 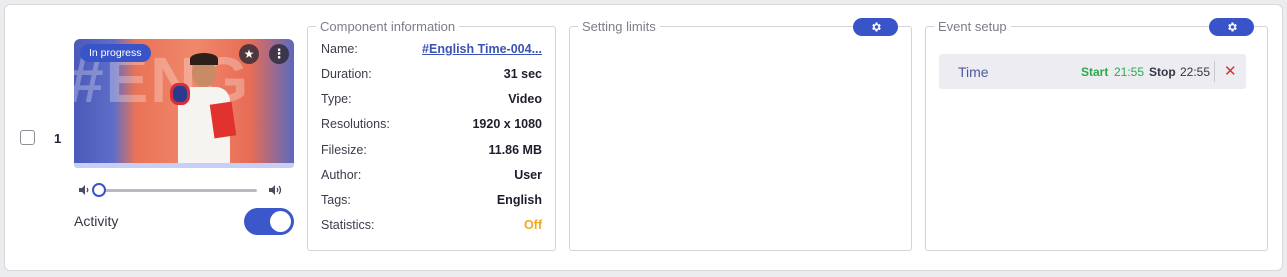 What do you see at coordinates (115, 53) in the screenshot?
I see `status-badge: In progress` at bounding box center [115, 53].